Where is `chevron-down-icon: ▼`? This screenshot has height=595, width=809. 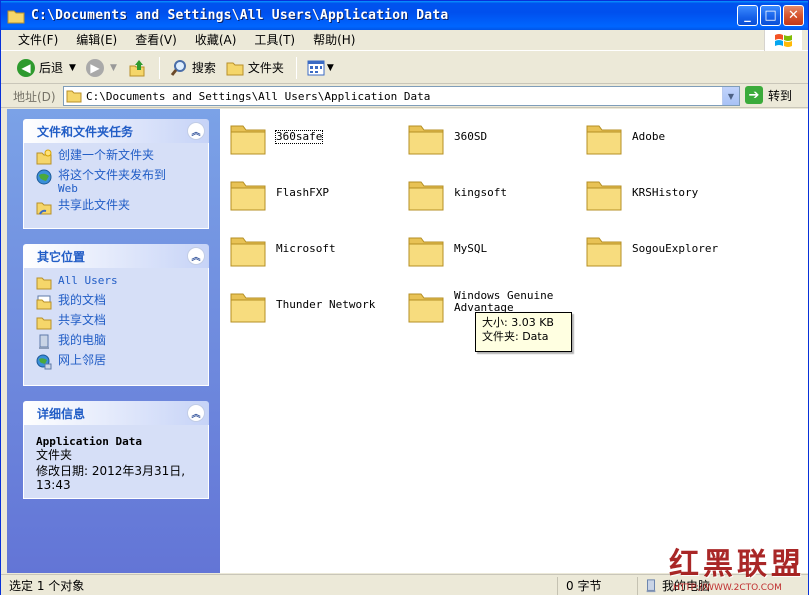 chevron-down-icon: ▼ is located at coordinates (731, 96).